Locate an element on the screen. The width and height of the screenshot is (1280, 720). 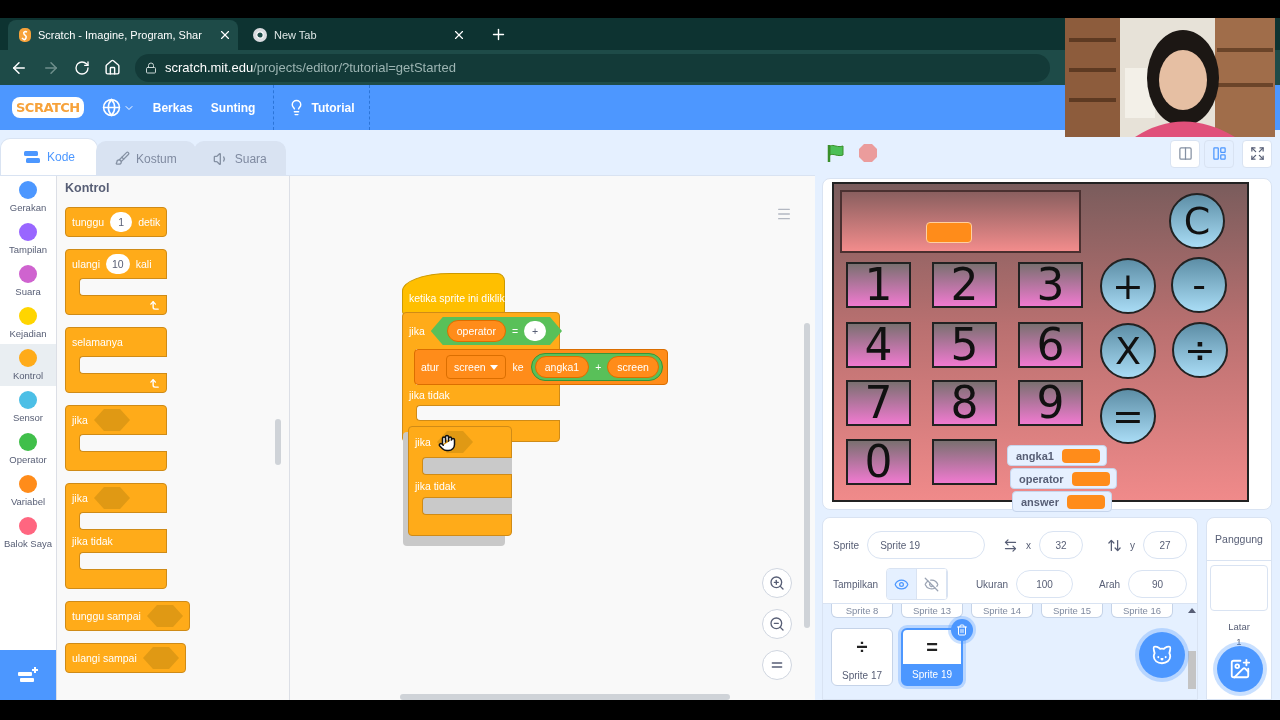
block-label: jika tidak is located at coordinates (92, 541).